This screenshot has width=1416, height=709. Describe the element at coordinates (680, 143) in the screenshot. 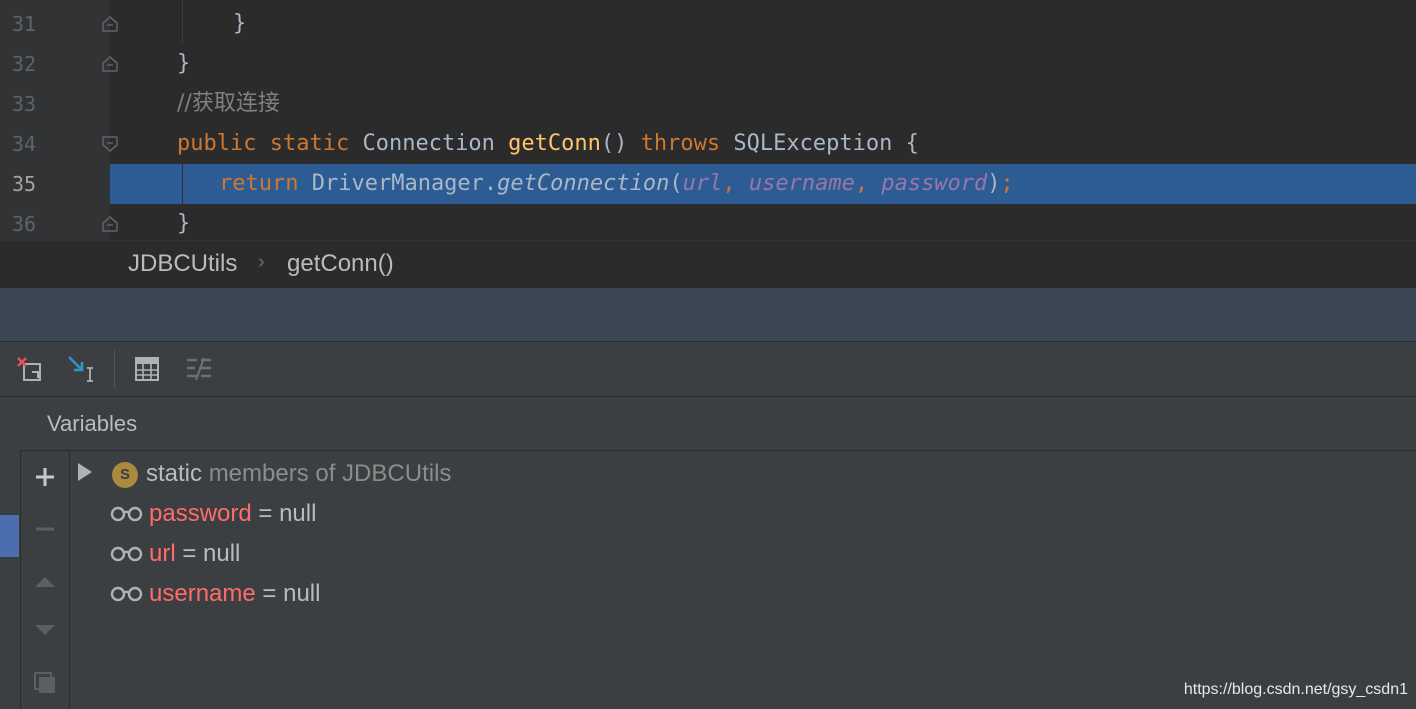

I see `keyword: throws` at that location.